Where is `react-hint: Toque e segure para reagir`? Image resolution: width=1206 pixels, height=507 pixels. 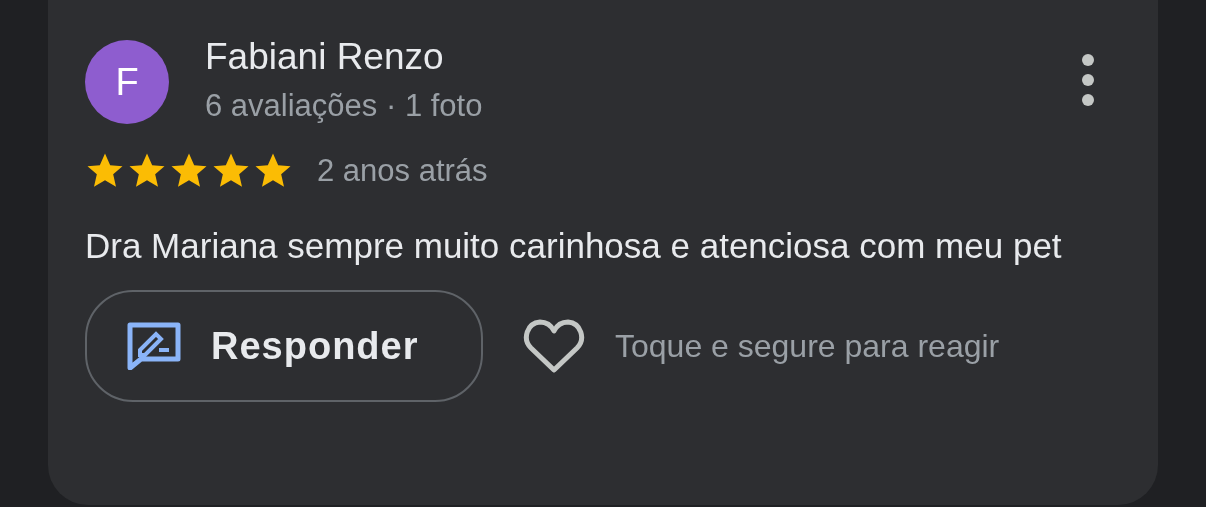 react-hint: Toque e segure para reagir is located at coordinates (807, 346).